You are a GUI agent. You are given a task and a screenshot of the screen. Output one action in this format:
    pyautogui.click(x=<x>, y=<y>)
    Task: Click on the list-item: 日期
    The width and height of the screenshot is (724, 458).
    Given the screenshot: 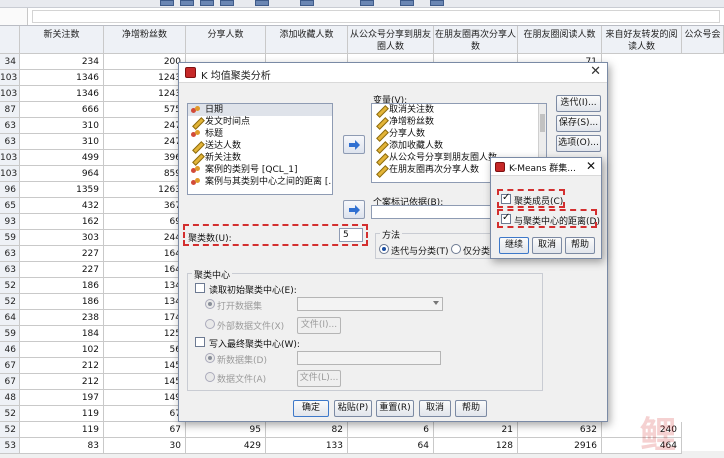 What is the action you would take?
    pyautogui.click(x=260, y=110)
    